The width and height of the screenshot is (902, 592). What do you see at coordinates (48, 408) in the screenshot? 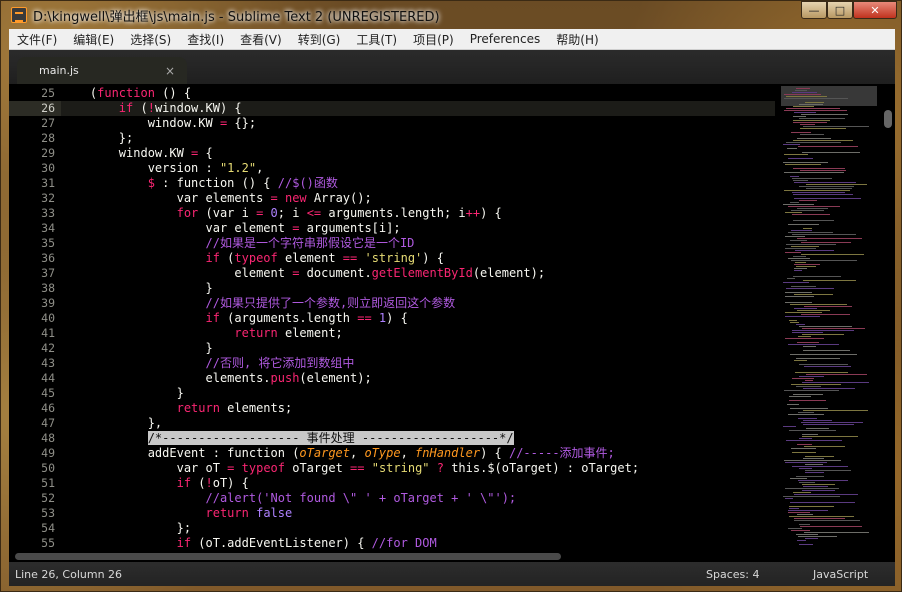
I see `line-number: 46` at bounding box center [48, 408].